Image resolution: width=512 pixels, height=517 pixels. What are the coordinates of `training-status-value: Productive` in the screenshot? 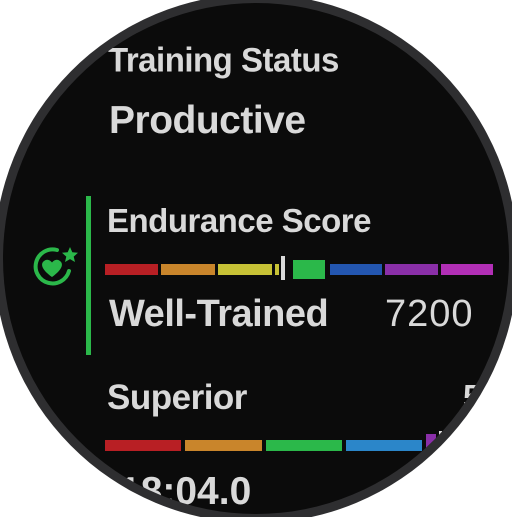 It's located at (207, 120).